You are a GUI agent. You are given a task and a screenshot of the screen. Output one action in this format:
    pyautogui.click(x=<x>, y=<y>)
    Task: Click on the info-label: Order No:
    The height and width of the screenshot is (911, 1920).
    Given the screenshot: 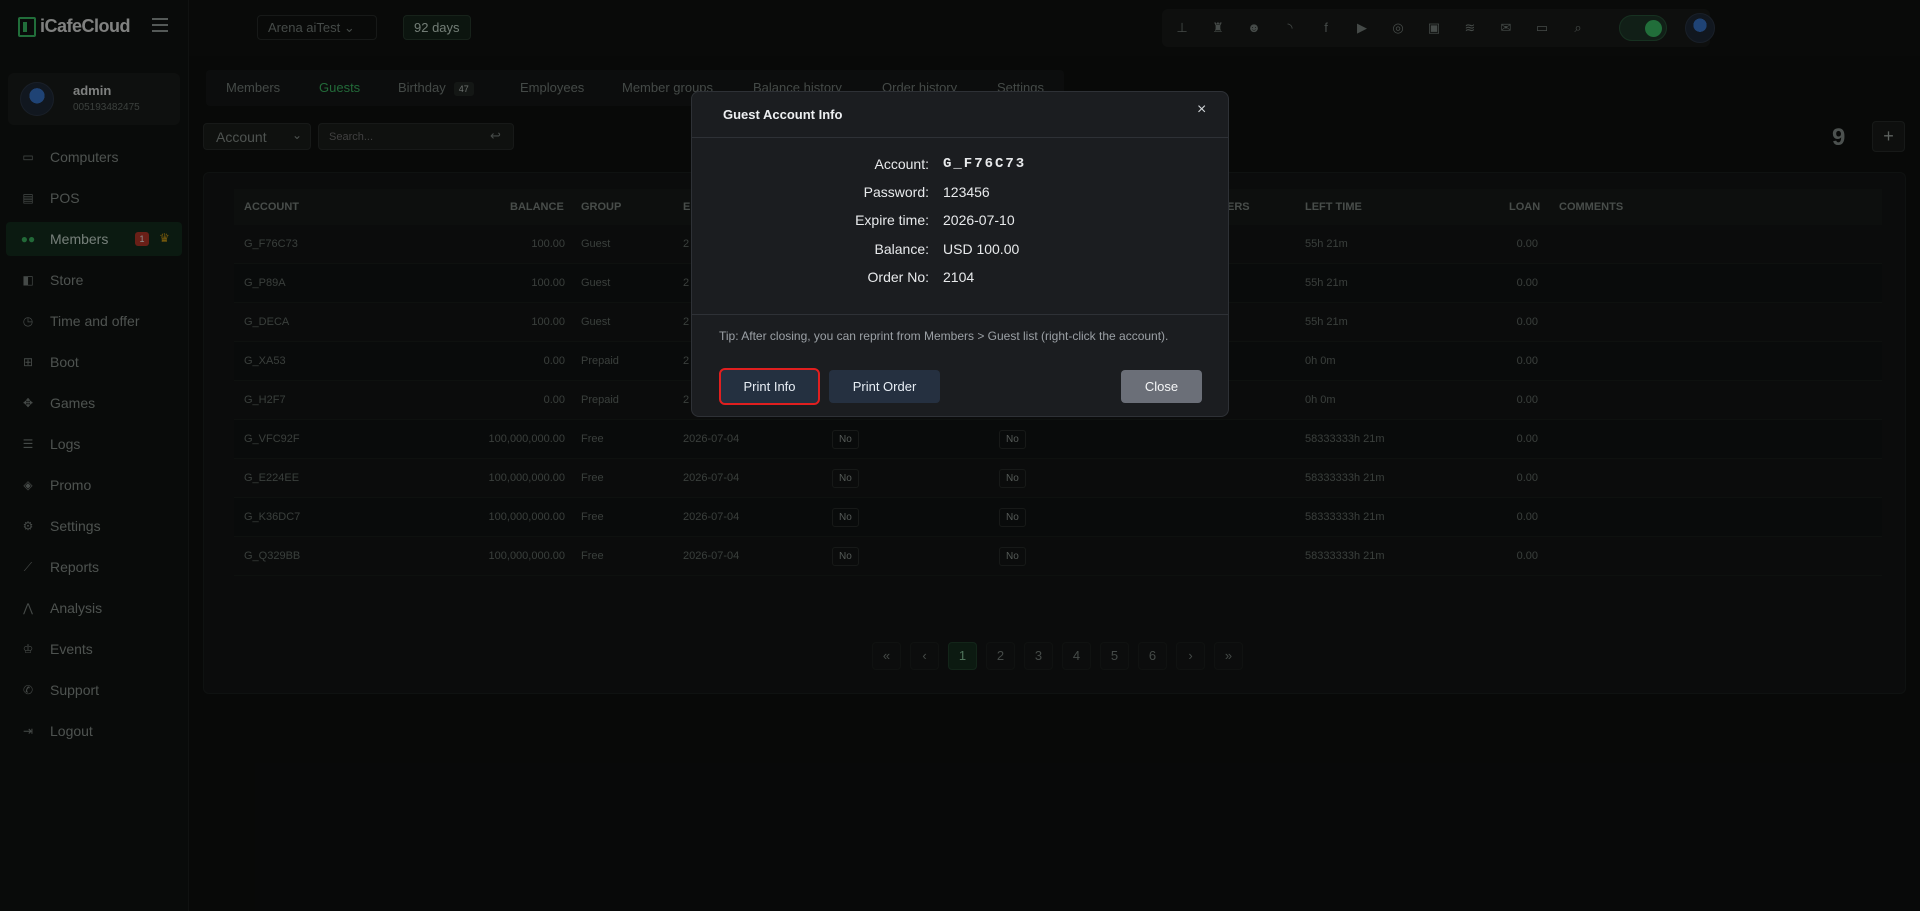 What is the action you would take?
    pyautogui.click(x=898, y=277)
    